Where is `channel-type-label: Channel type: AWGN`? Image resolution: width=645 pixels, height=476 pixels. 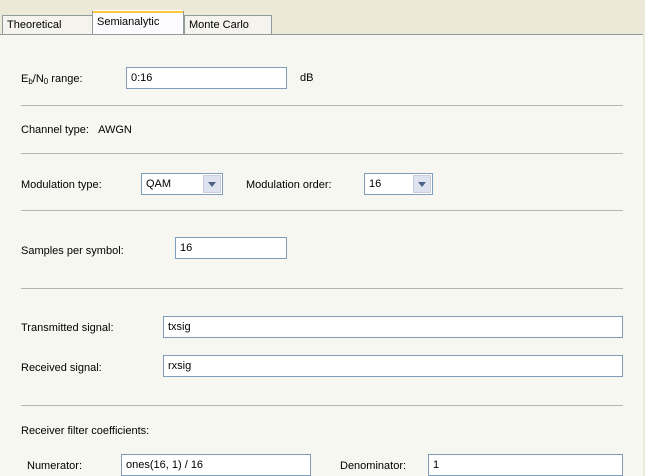
channel-type-label: Channel type: AWGN is located at coordinates (76, 130).